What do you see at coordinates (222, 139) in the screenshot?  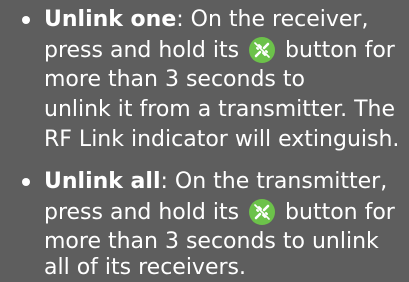 I see `item-line: RF Link indicator will extinguish.` at bounding box center [222, 139].